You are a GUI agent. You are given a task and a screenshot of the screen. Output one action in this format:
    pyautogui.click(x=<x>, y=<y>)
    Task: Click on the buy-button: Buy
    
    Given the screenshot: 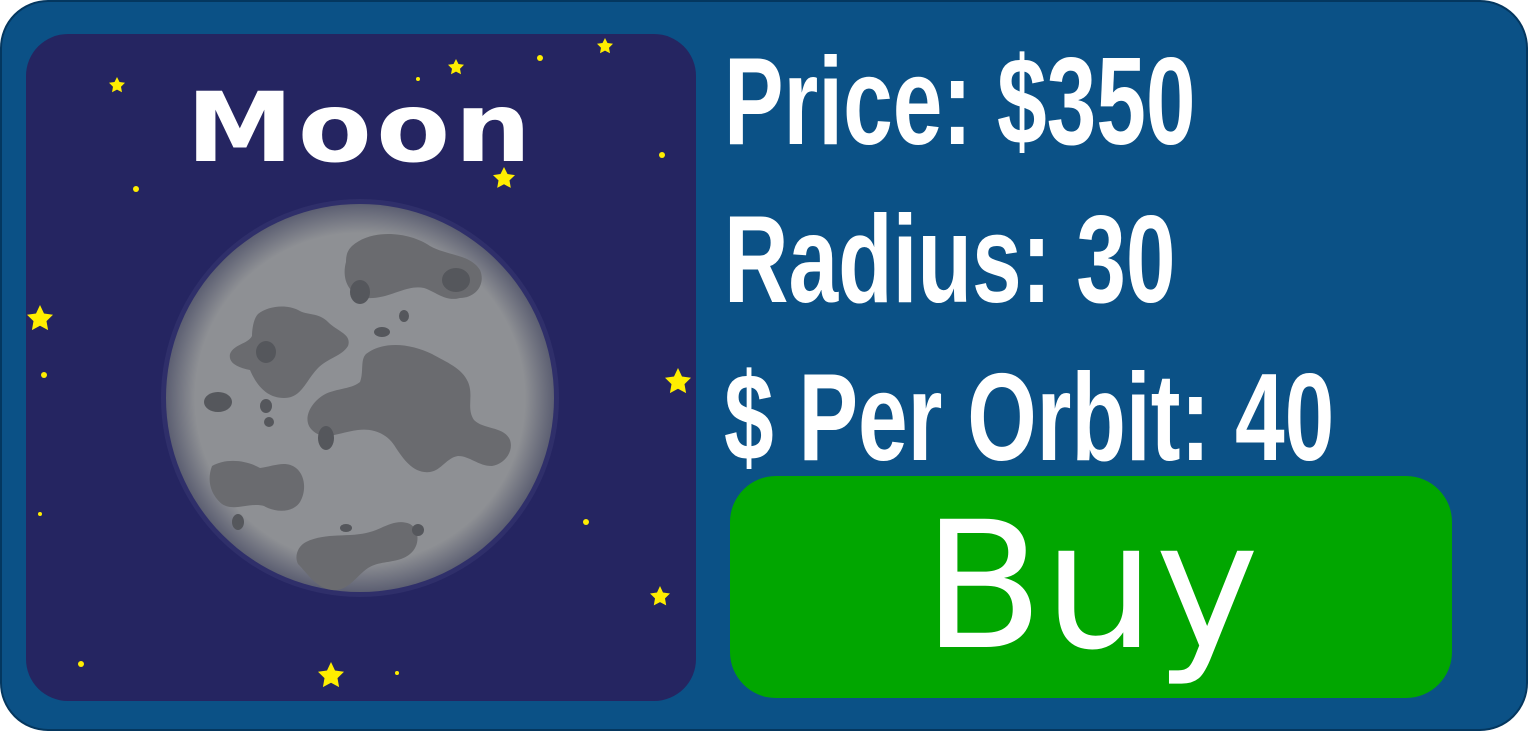 What is the action you would take?
    pyautogui.click(x=1091, y=587)
    